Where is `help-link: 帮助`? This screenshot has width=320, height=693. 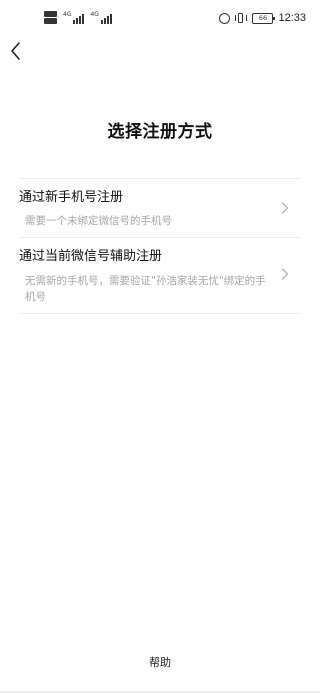
help-link: 帮助 is located at coordinates (160, 662).